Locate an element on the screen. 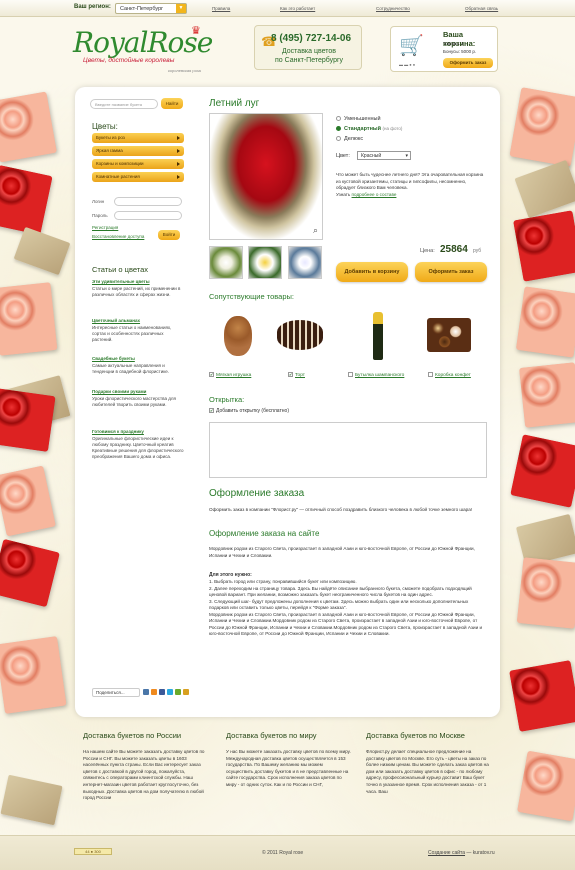  rules-link: Правила is located at coordinates (221, 8).